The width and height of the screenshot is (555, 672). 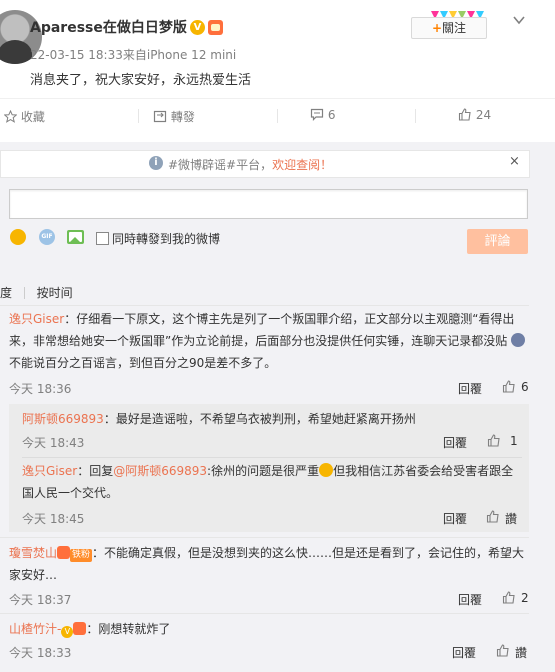 What do you see at coordinates (160, 471) in the screenshot?
I see `mention-link: @阿斯顿669893` at bounding box center [160, 471].